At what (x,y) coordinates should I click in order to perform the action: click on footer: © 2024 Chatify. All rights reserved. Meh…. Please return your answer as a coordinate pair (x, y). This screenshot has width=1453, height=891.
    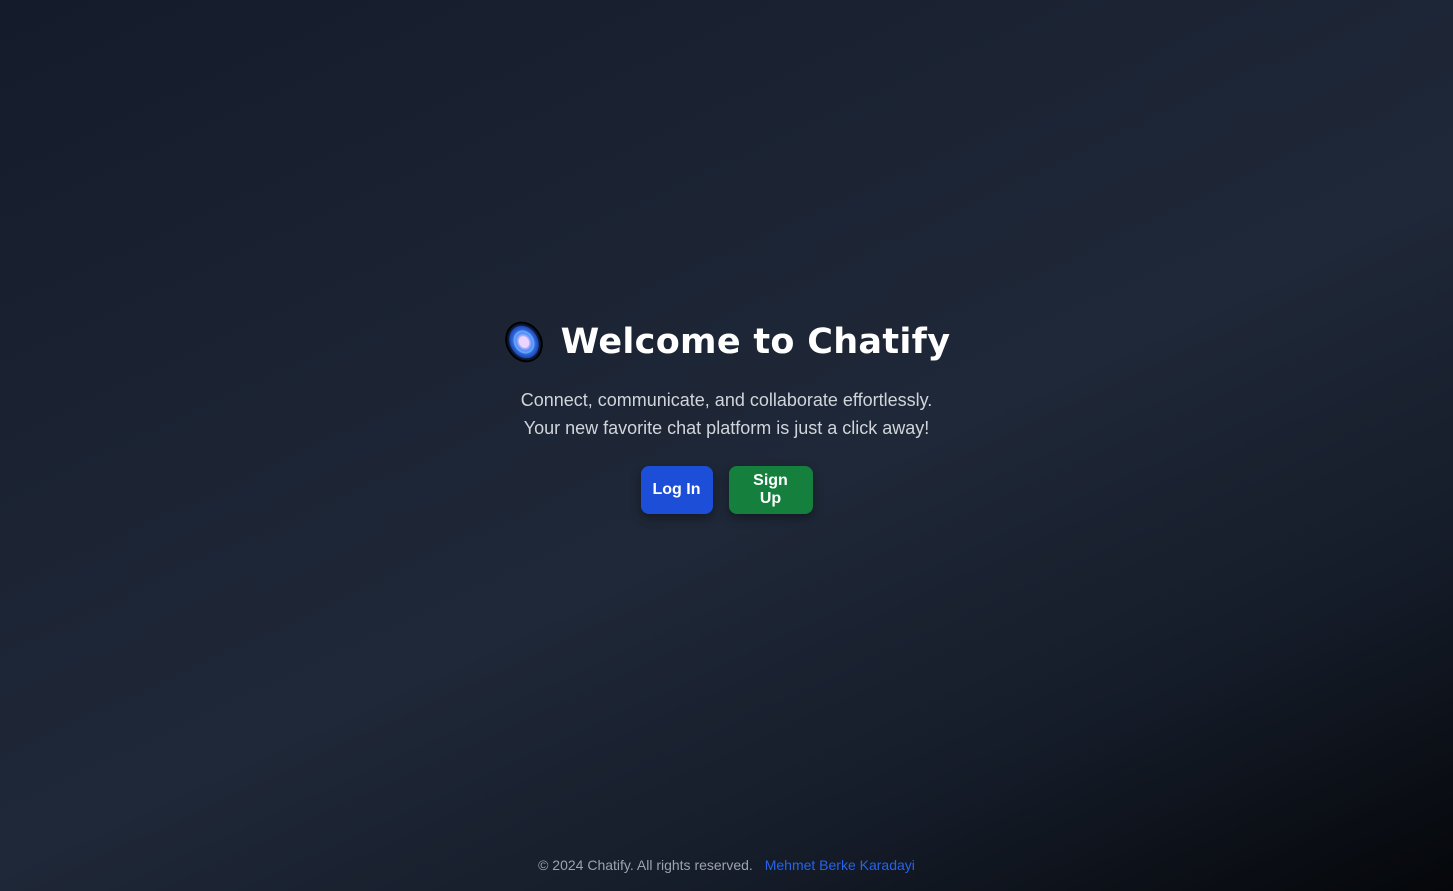
    Looking at the image, I should click on (726, 865).